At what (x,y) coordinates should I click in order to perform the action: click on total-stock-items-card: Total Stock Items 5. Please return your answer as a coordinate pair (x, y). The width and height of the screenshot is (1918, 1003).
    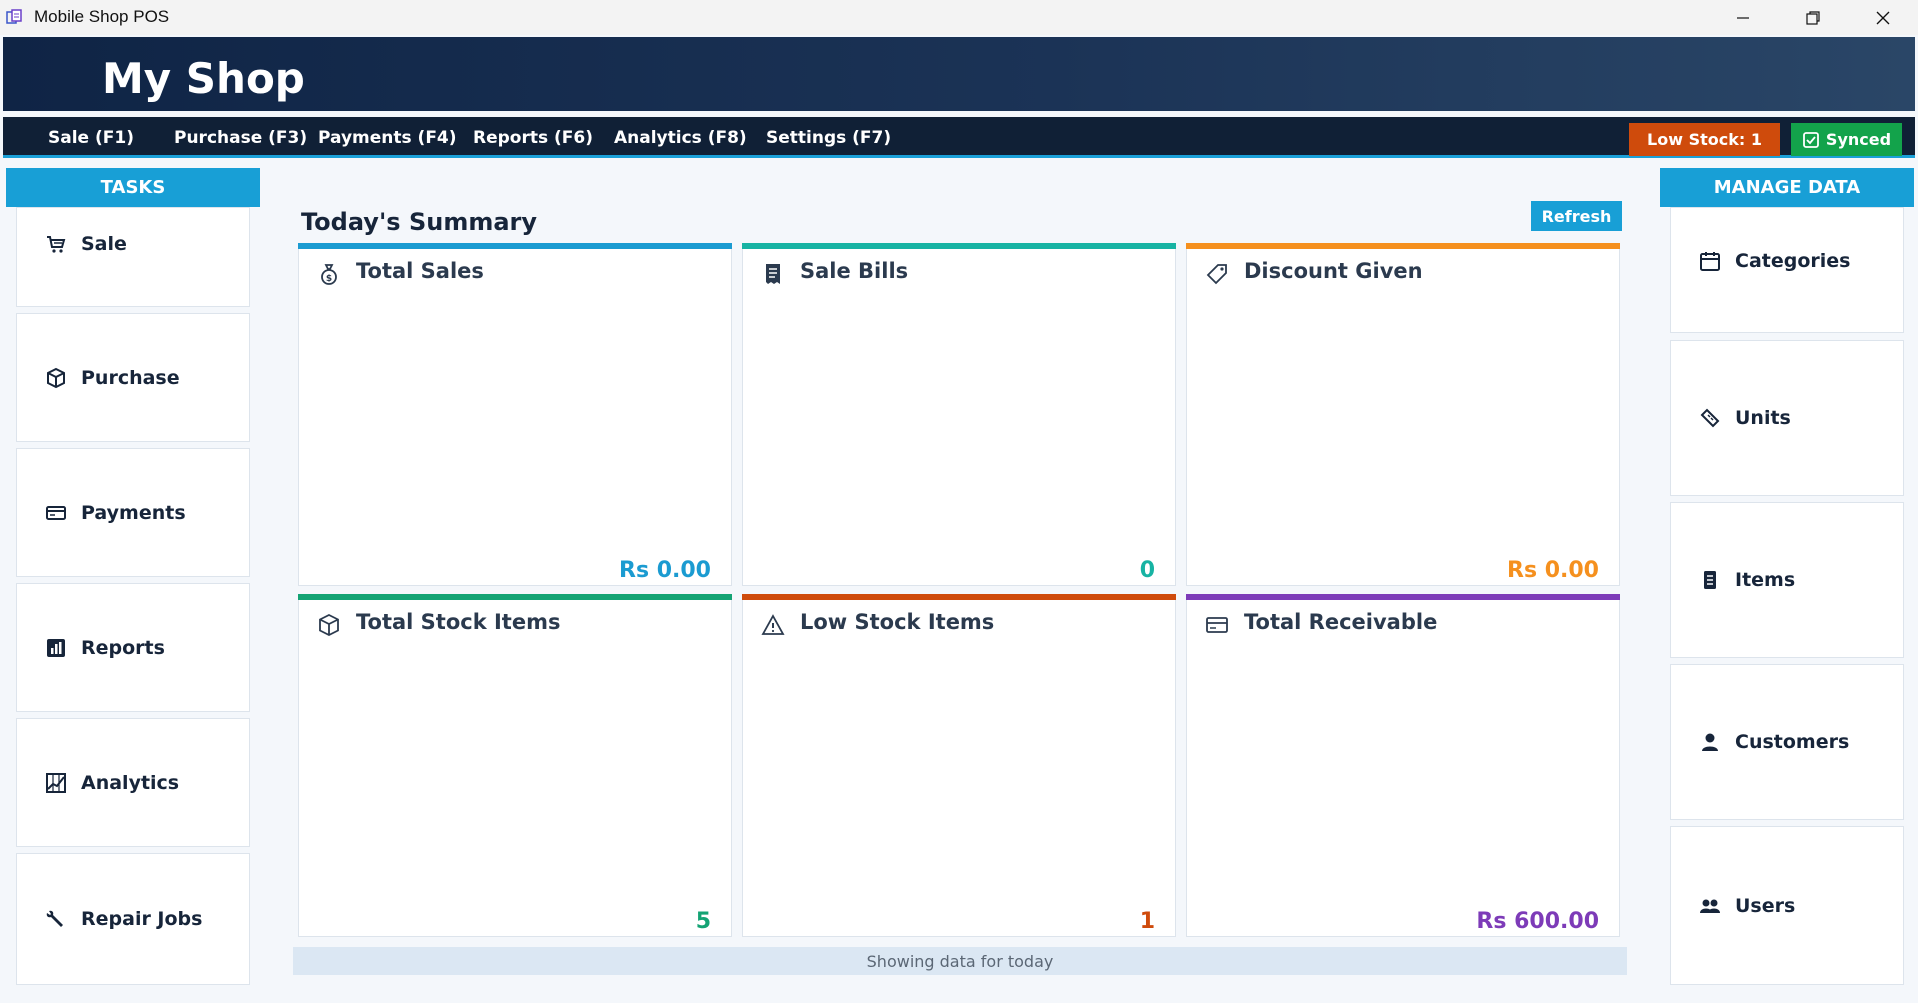
    Looking at the image, I should click on (515, 765).